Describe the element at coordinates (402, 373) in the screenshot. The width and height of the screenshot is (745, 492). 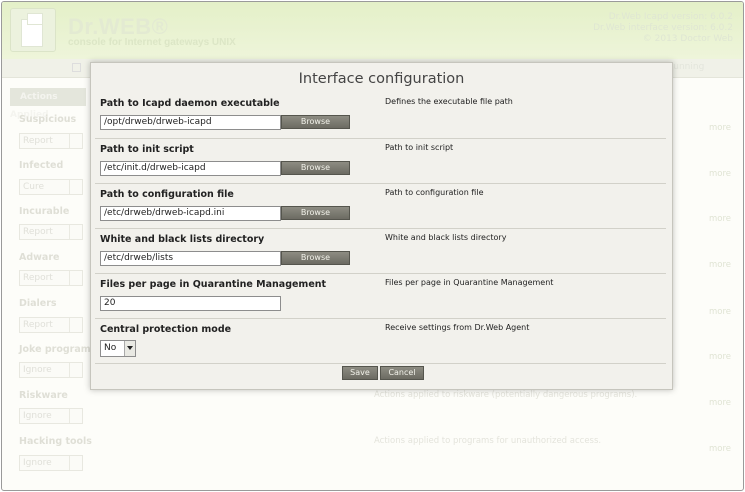
I see `cancel-button: Cancel` at that location.